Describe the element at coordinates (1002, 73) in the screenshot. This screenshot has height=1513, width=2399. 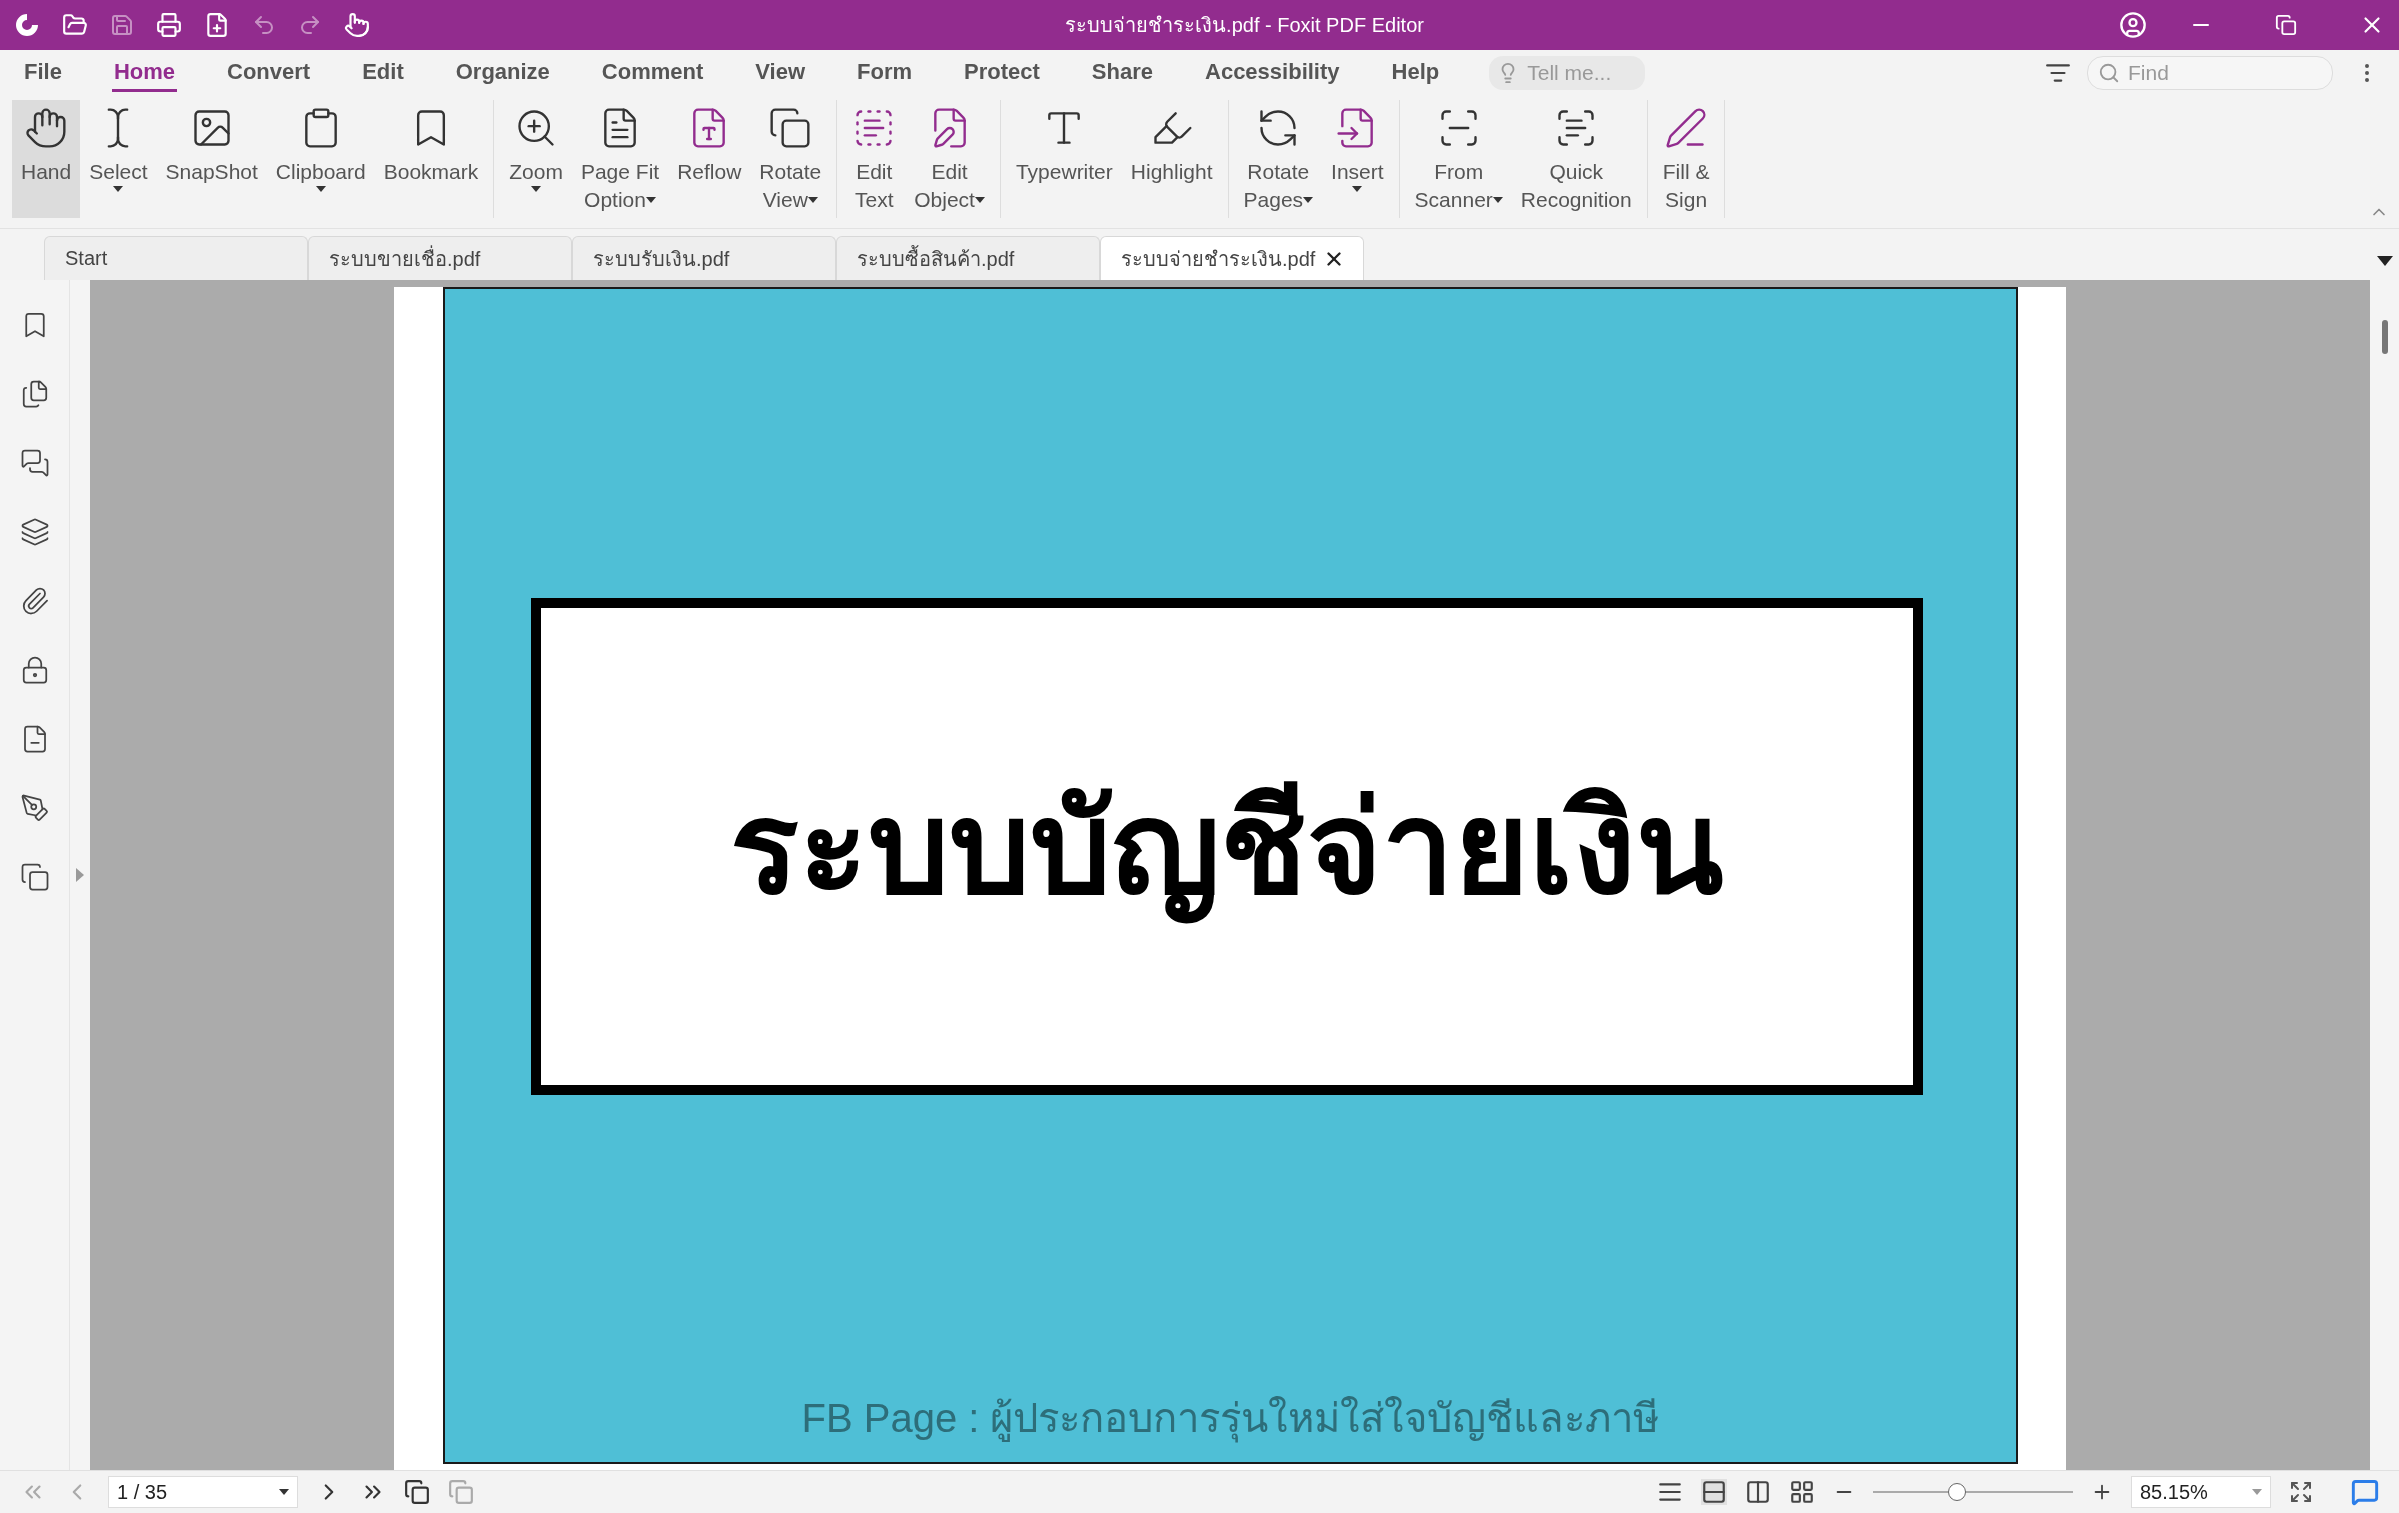
I see `menu-tab: Protect` at that location.